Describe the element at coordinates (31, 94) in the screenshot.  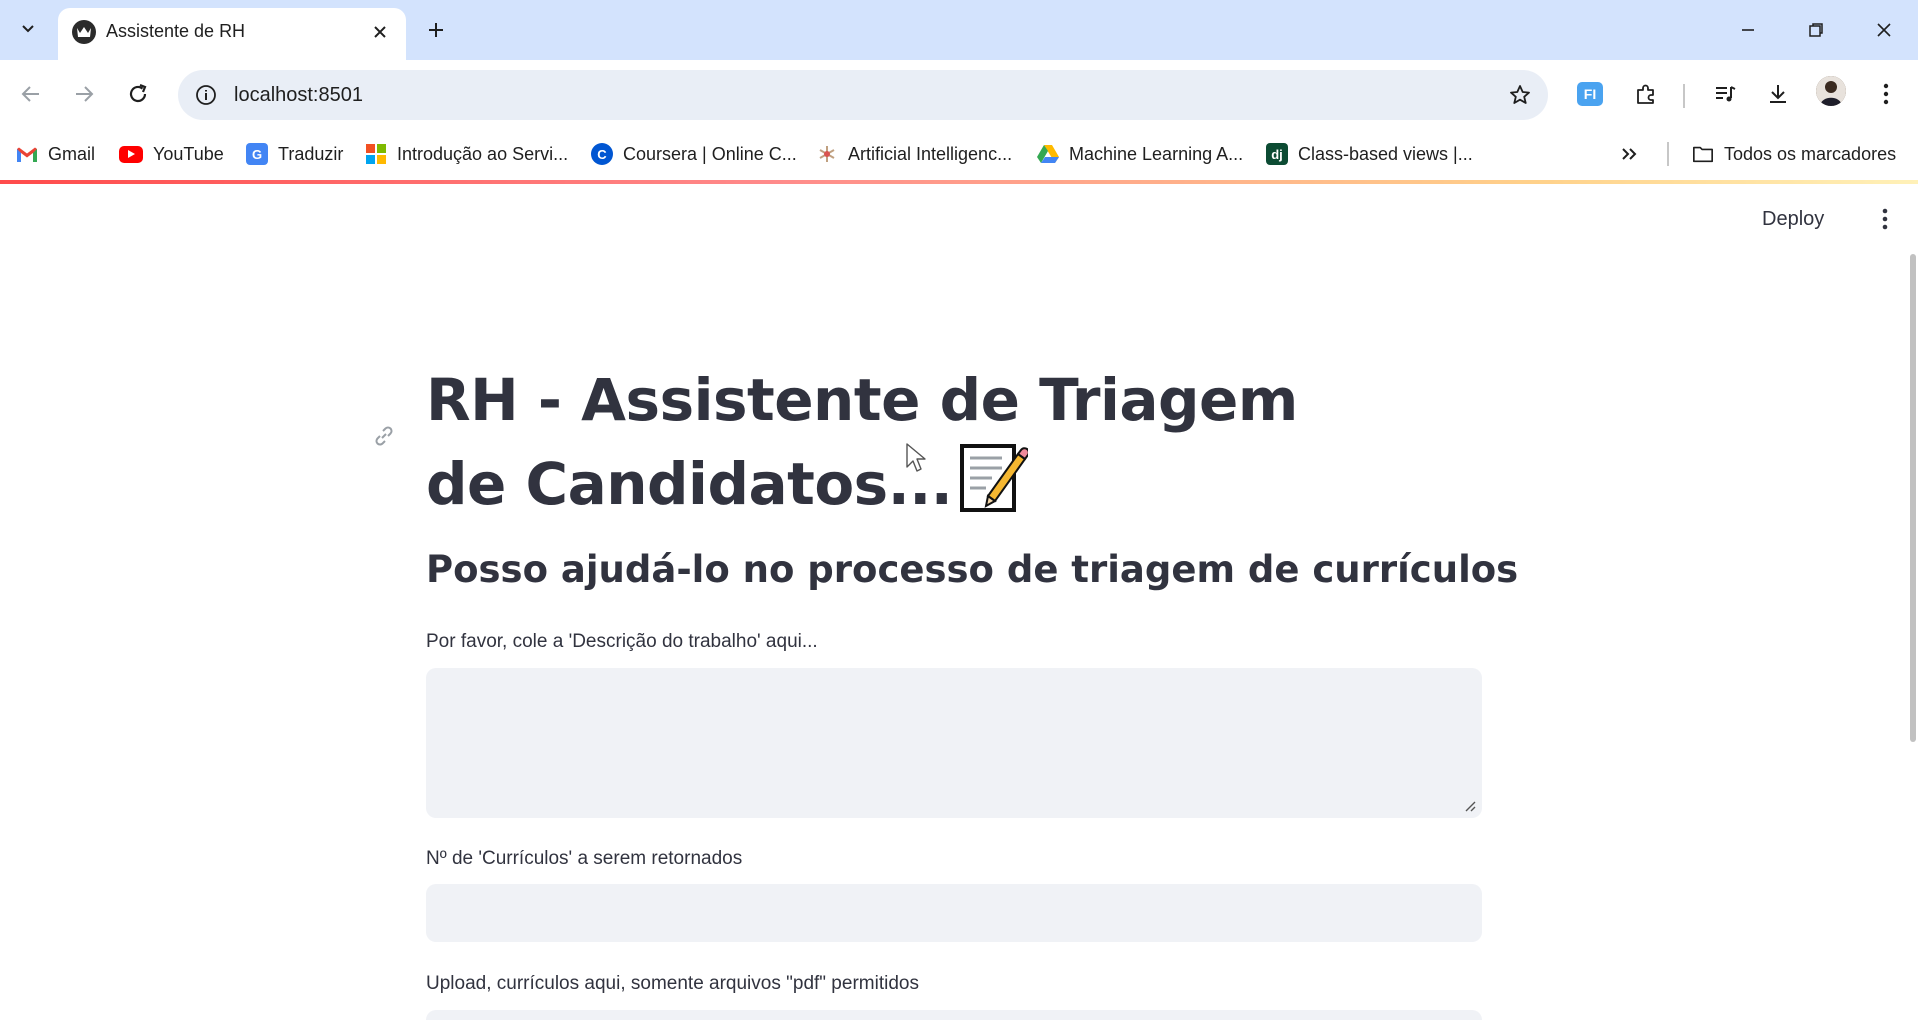
I see `back-arrow-icon` at that location.